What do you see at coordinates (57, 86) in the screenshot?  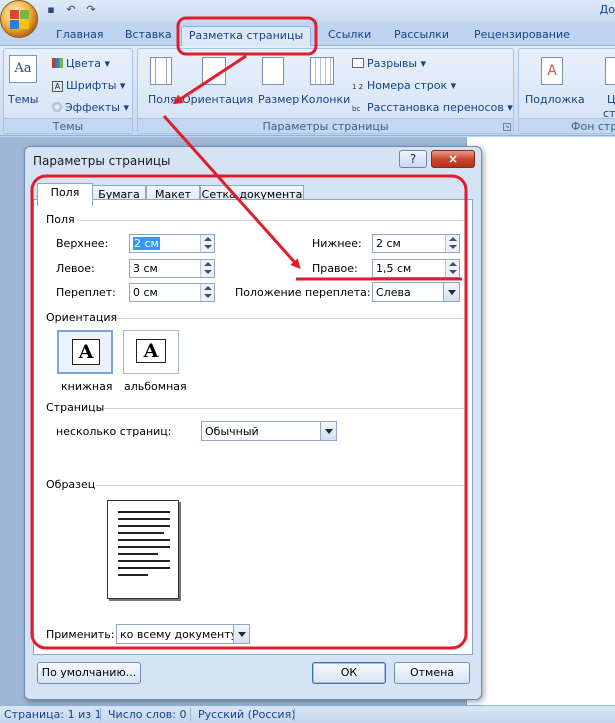 I see `fonts-icon: A` at bounding box center [57, 86].